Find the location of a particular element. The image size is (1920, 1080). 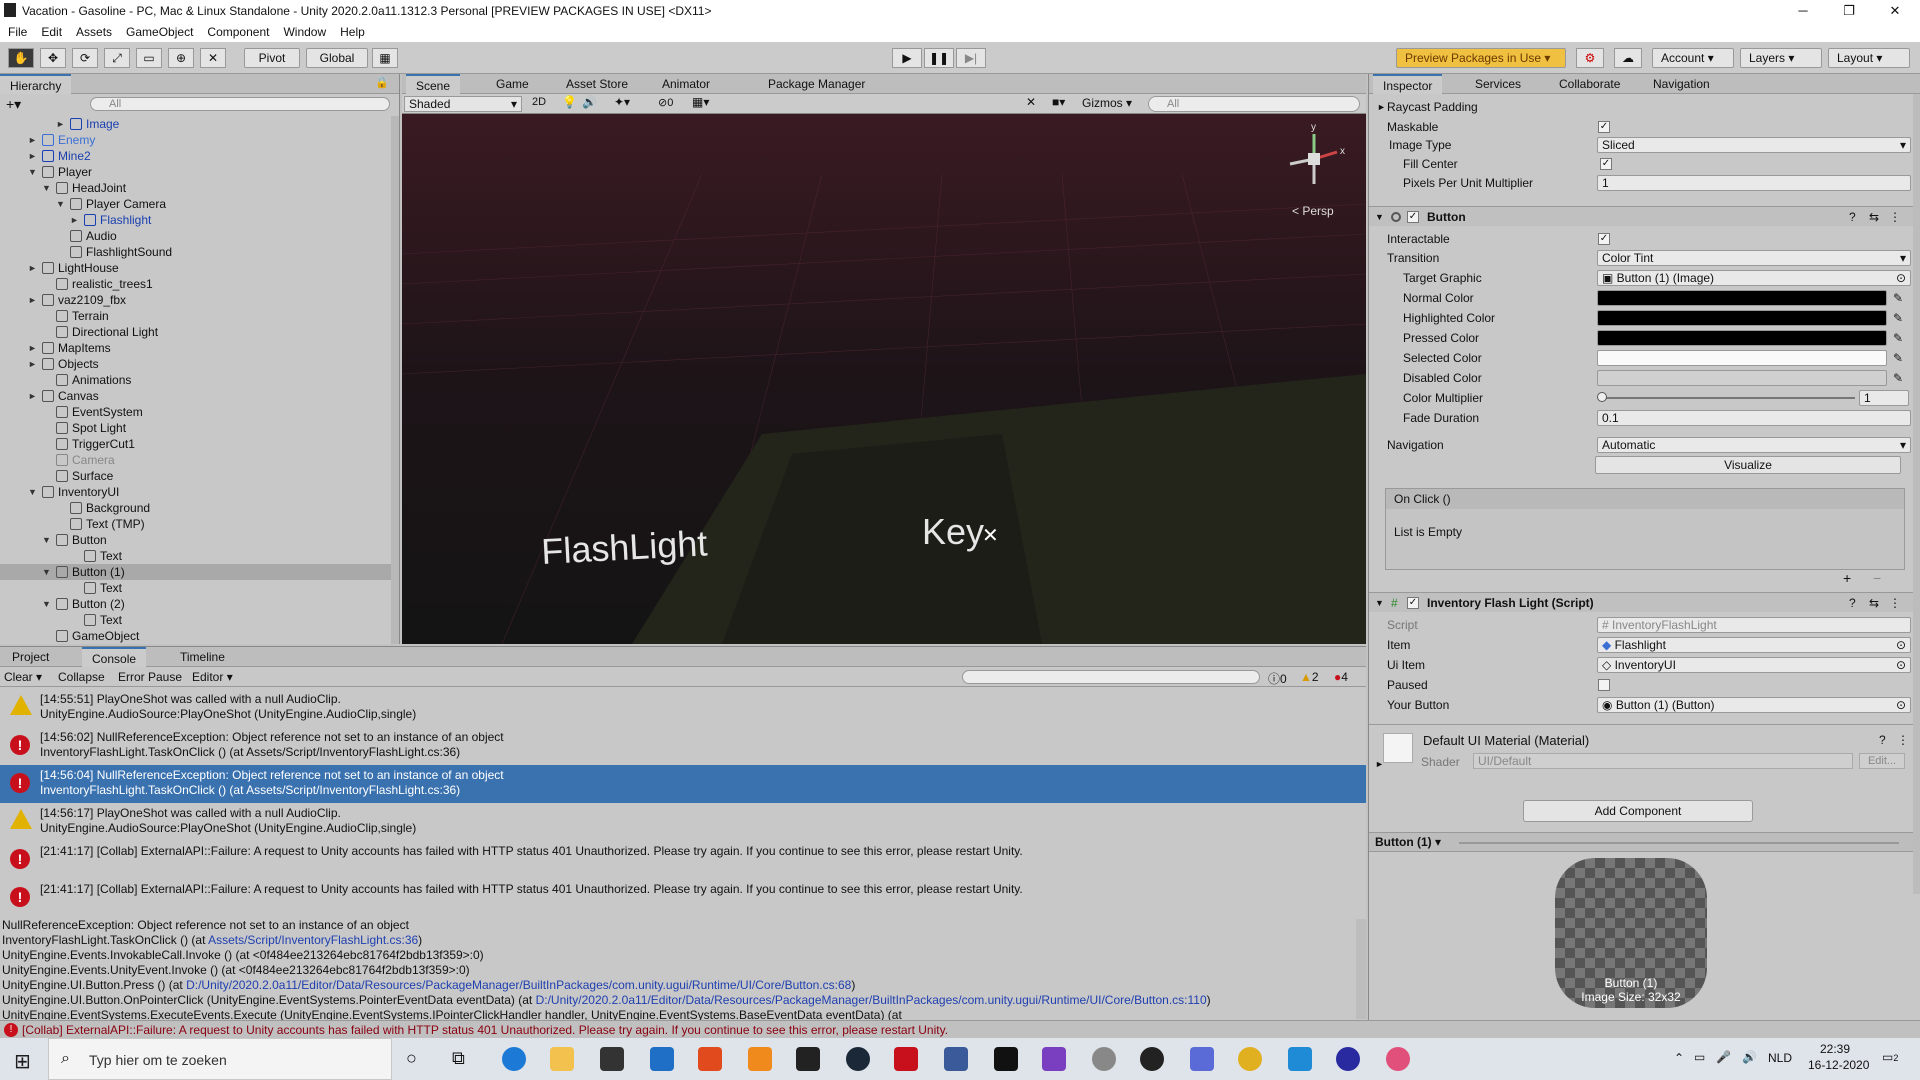

menu-window: Window is located at coordinates (304, 32).